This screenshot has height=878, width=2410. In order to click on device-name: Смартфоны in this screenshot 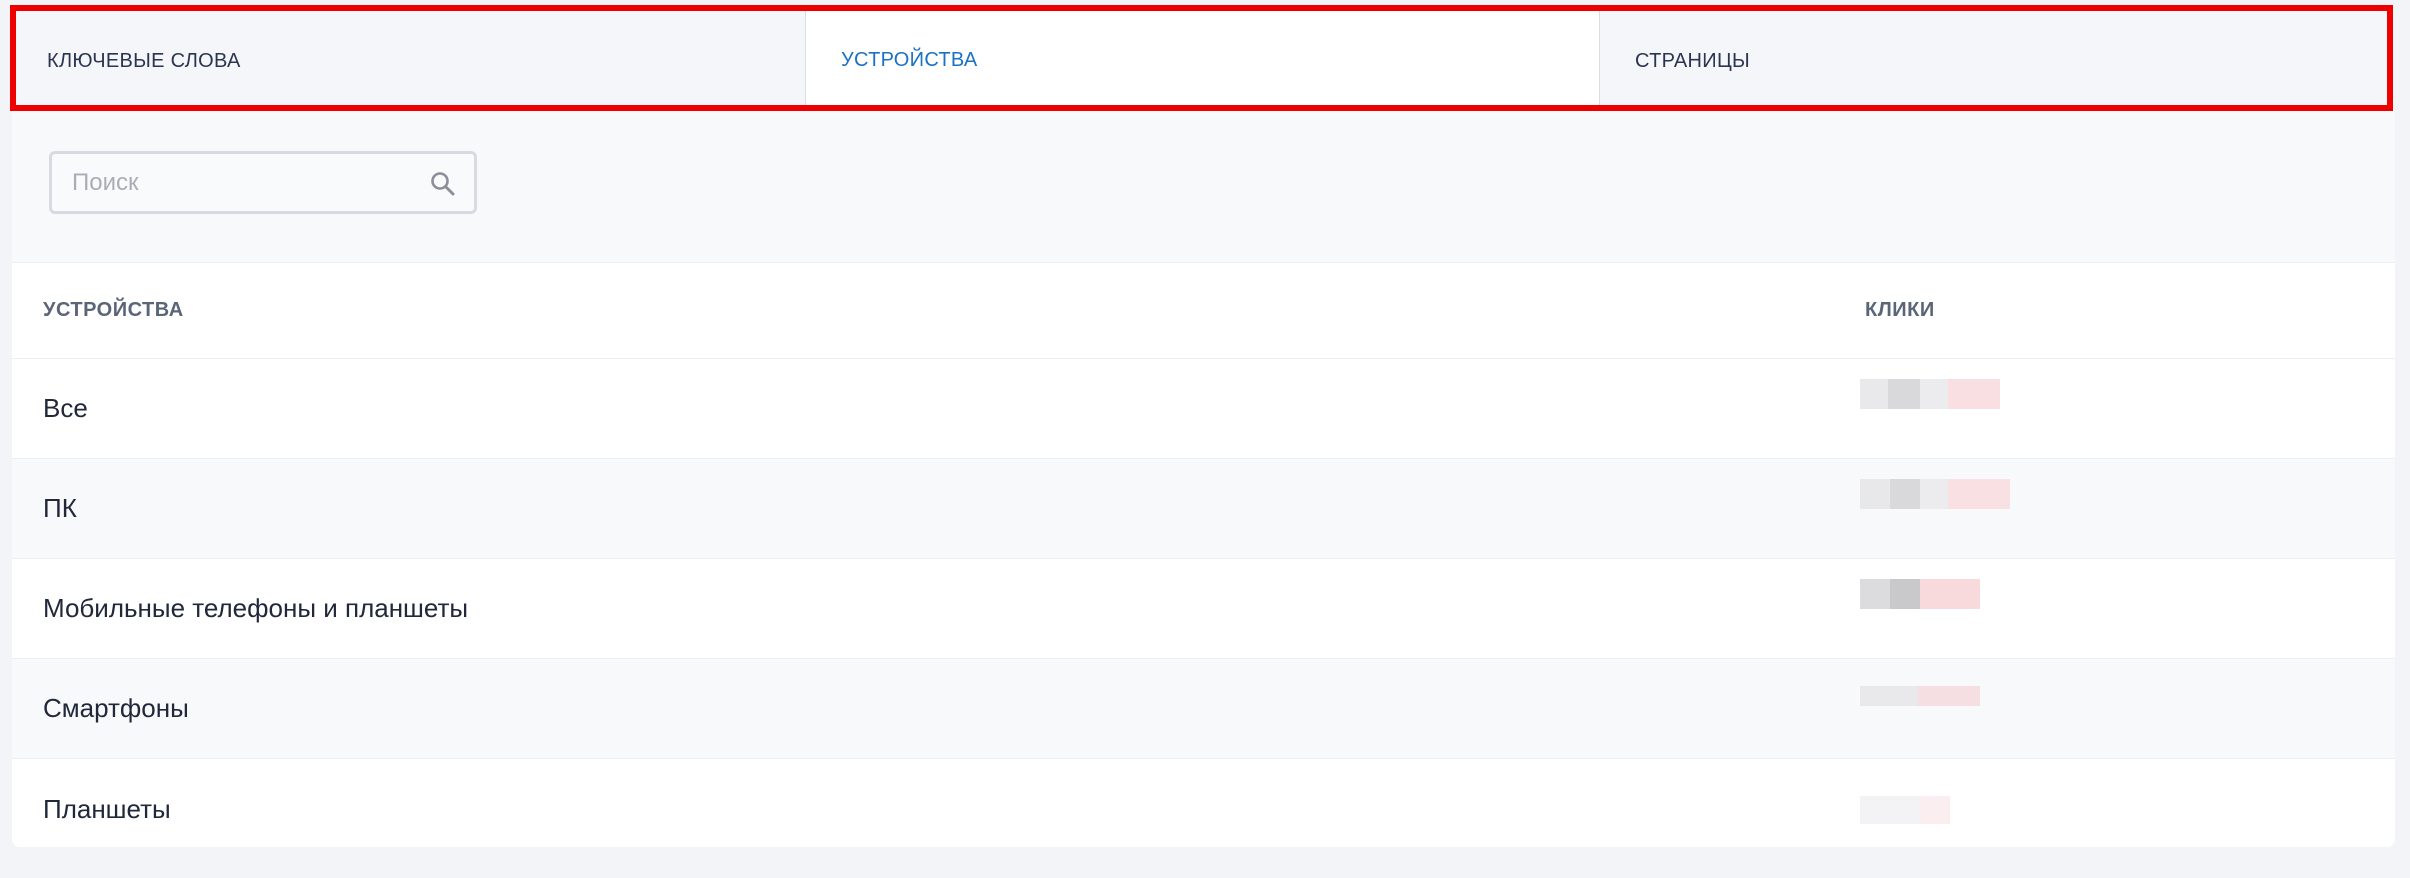, I will do `click(116, 708)`.